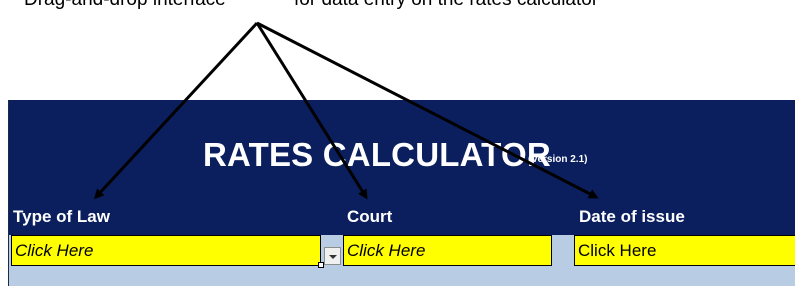 The image size is (795, 286). Describe the element at coordinates (370, 216) in the screenshot. I see `court-label: Court` at that location.